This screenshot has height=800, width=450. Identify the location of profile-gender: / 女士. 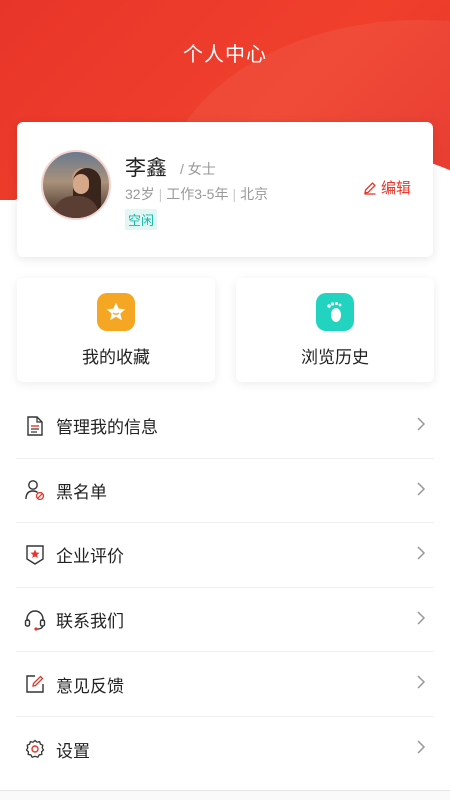
(198, 169).